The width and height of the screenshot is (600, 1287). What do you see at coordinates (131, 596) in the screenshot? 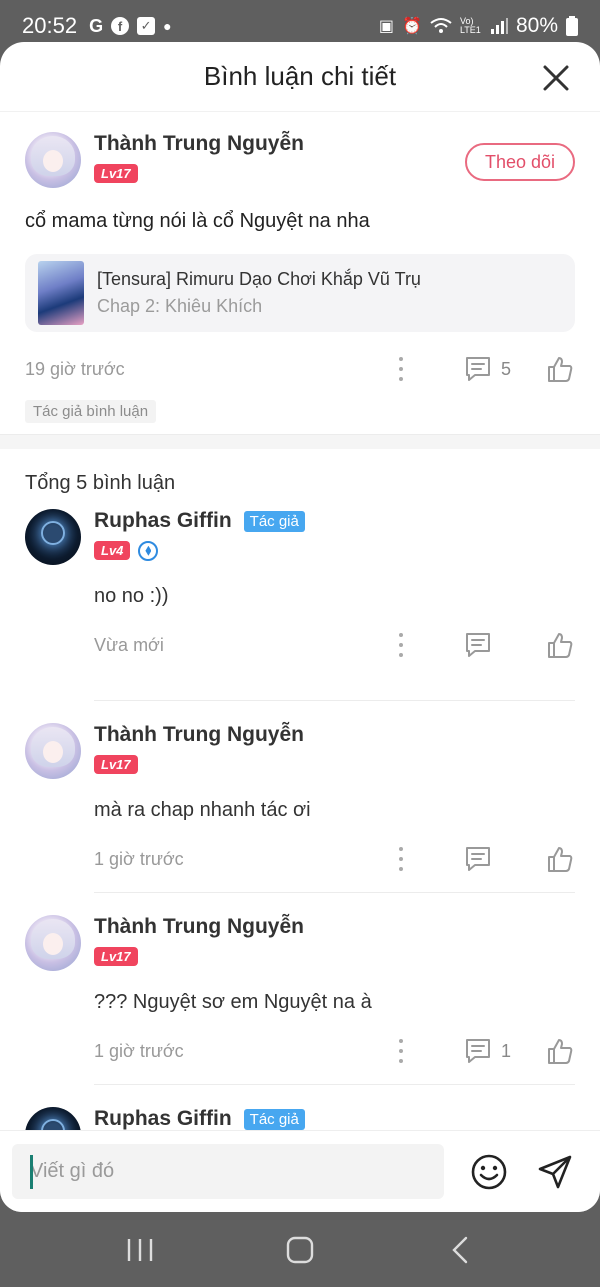
I see `reply-text: no no :))` at bounding box center [131, 596].